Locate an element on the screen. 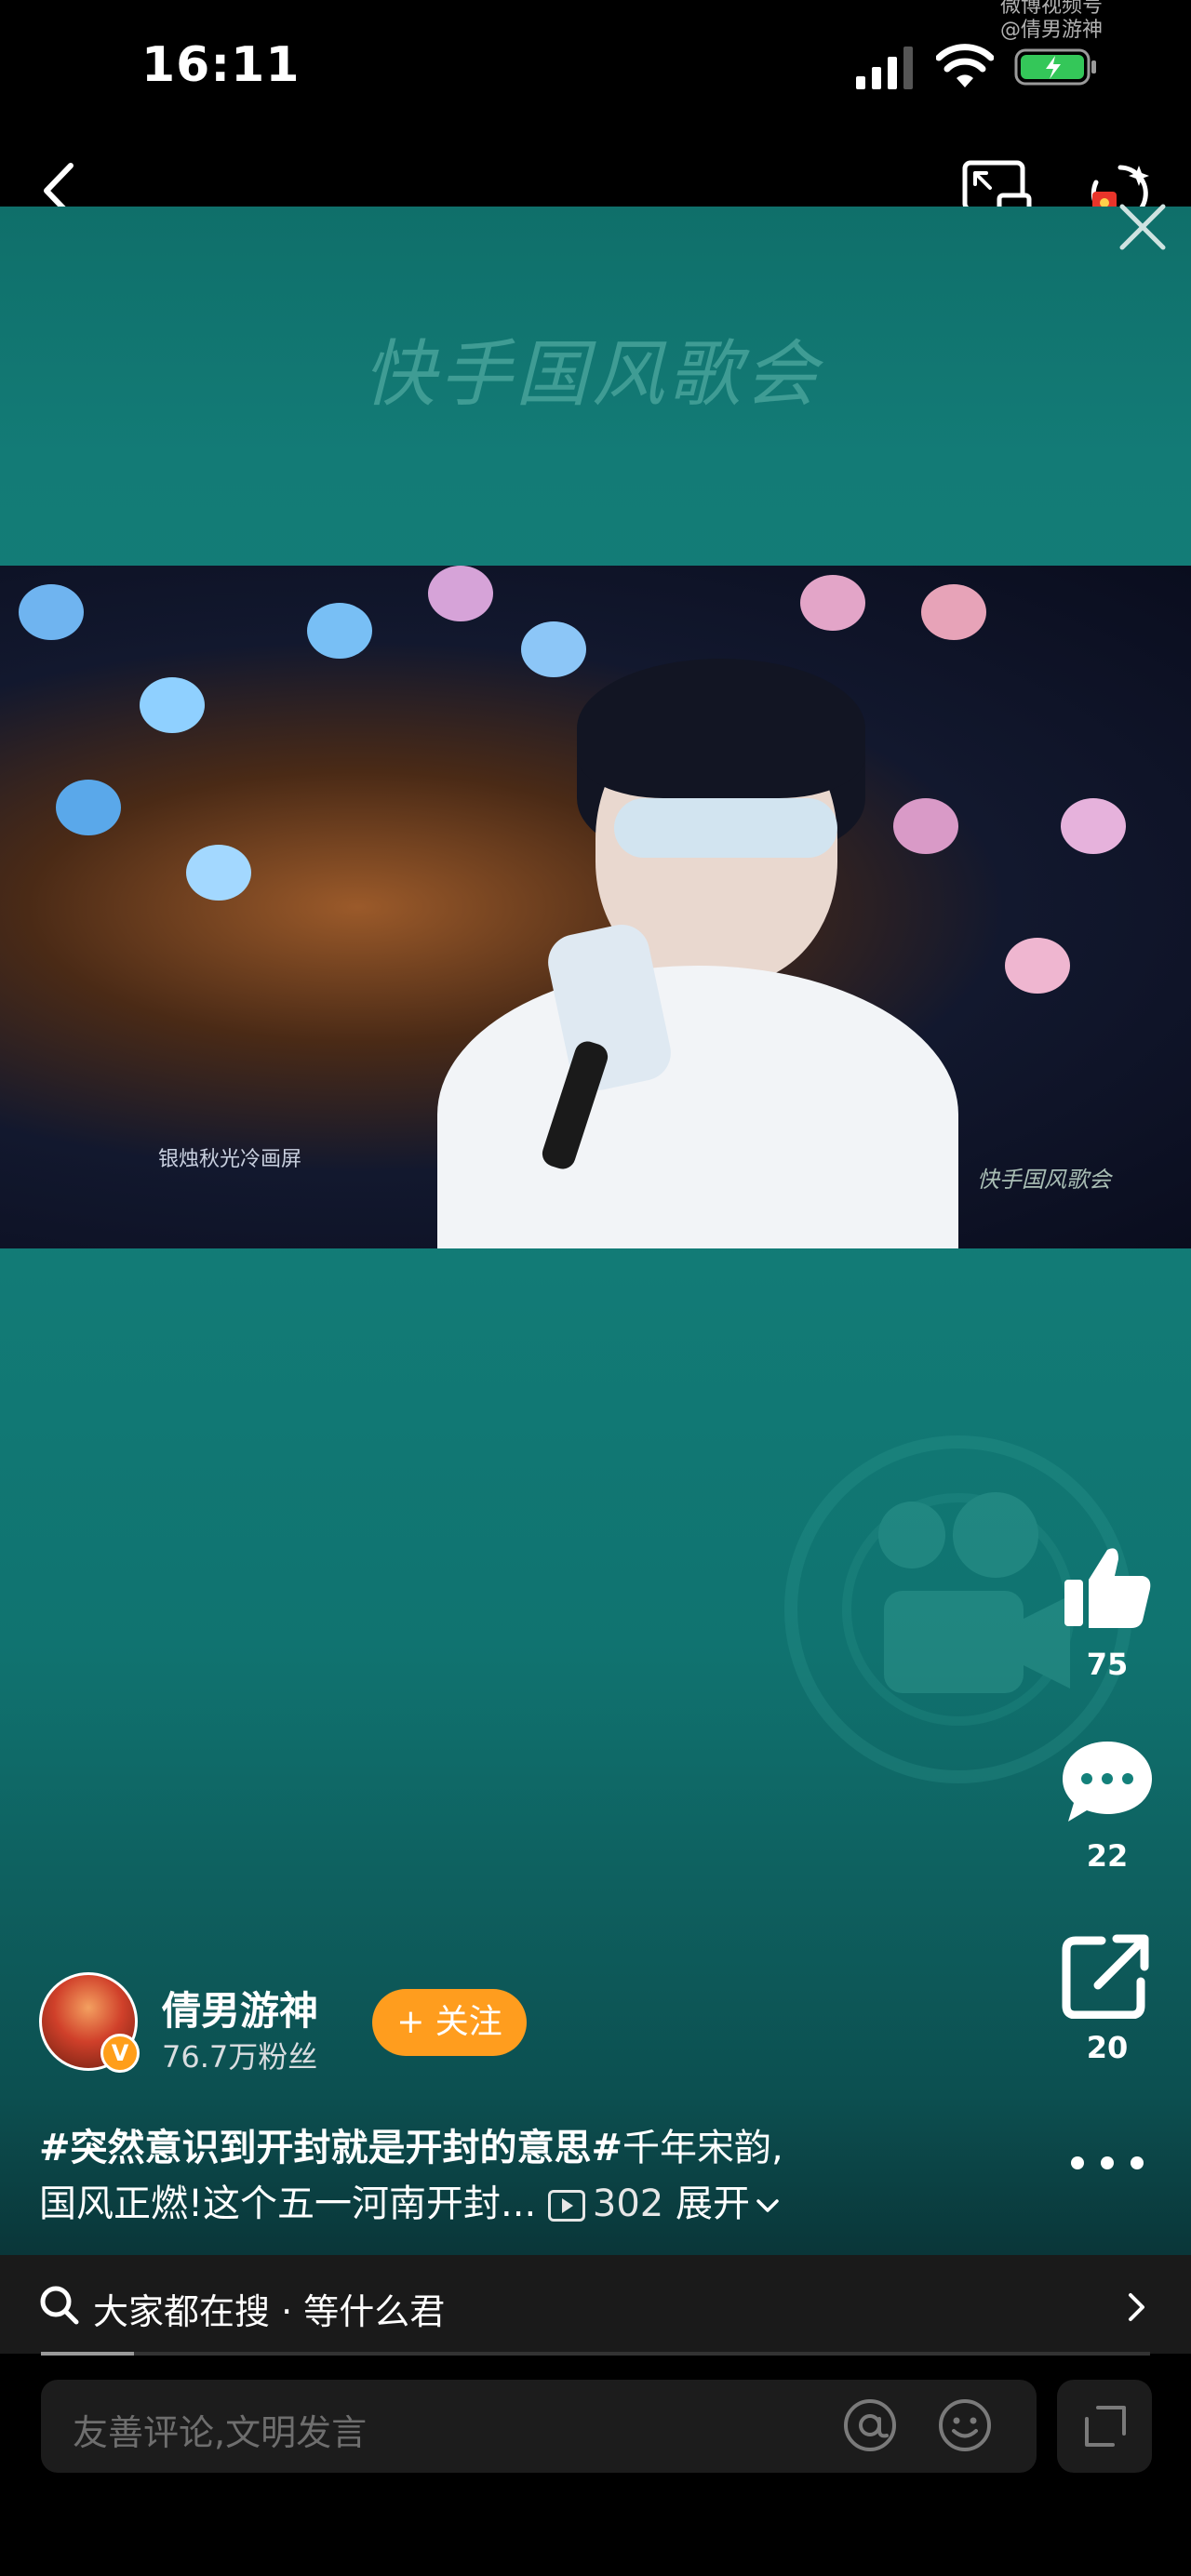  follower-count: 76.7万粉丝 is located at coordinates (240, 2057).